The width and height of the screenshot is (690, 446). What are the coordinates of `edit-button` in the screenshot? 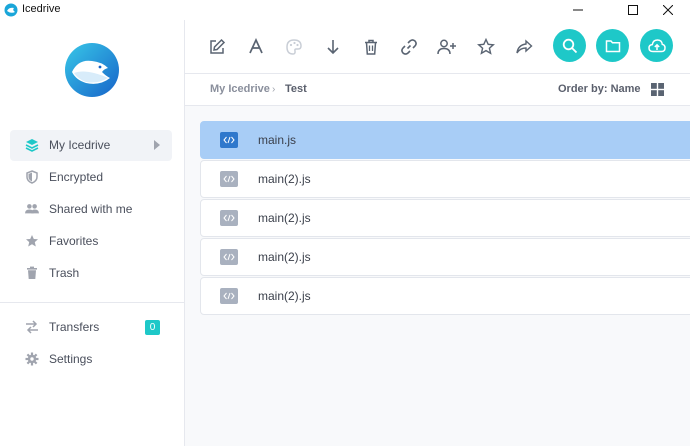 It's located at (217, 47).